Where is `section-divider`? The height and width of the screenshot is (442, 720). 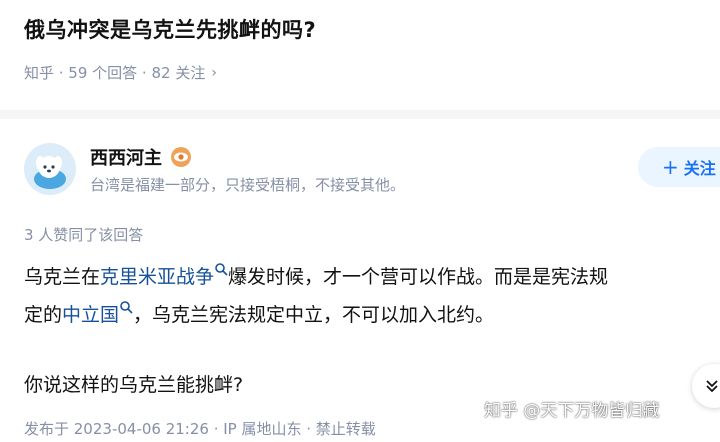 section-divider is located at coordinates (360, 114).